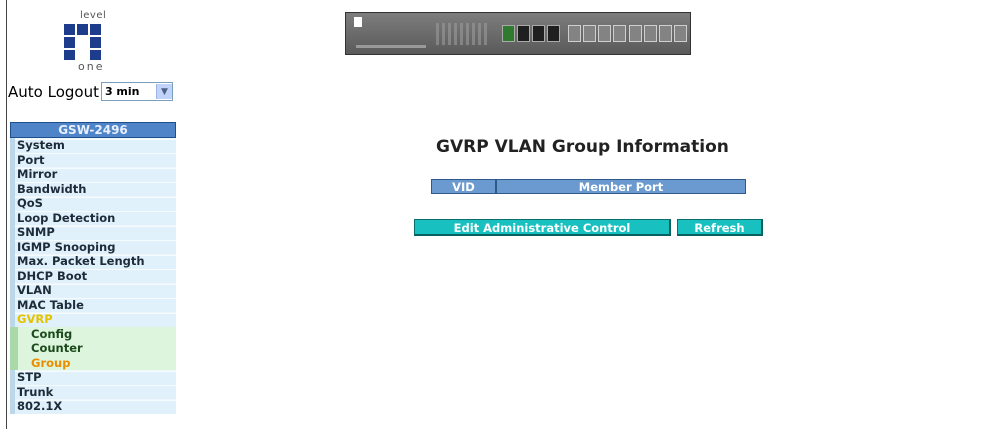 Image resolution: width=993 pixels, height=429 pixels. What do you see at coordinates (93, 217) in the screenshot?
I see `sidebar-item-loop-detection: Loop Detection` at bounding box center [93, 217].